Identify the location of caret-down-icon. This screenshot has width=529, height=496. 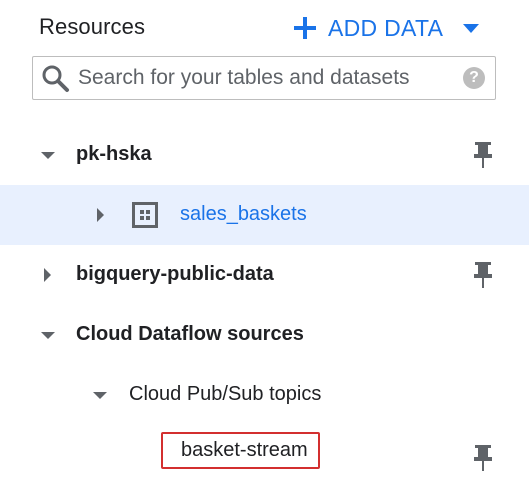
(471, 28).